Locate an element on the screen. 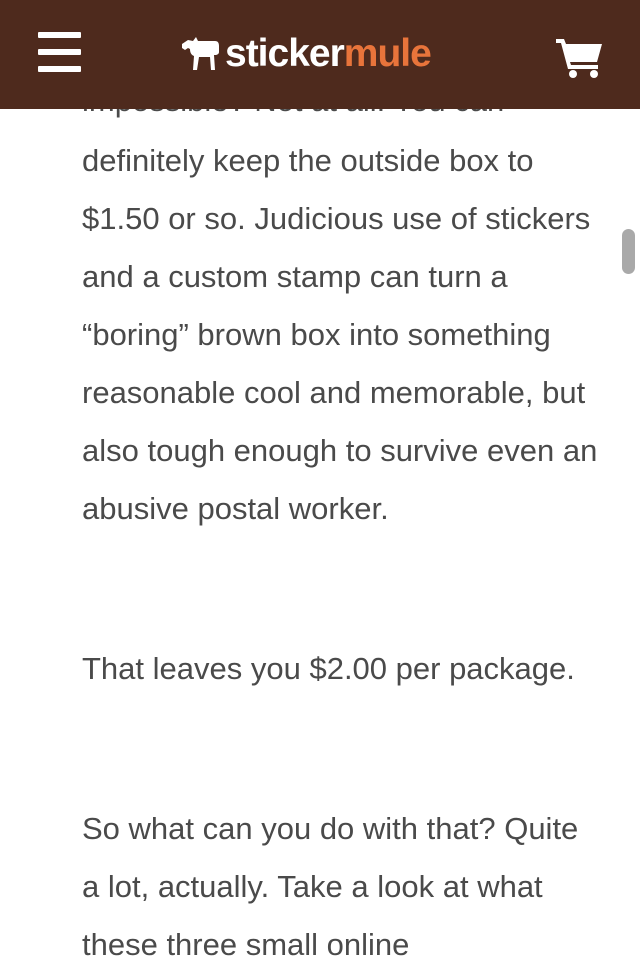  site-logo: sticker mule is located at coordinates (305, 54).